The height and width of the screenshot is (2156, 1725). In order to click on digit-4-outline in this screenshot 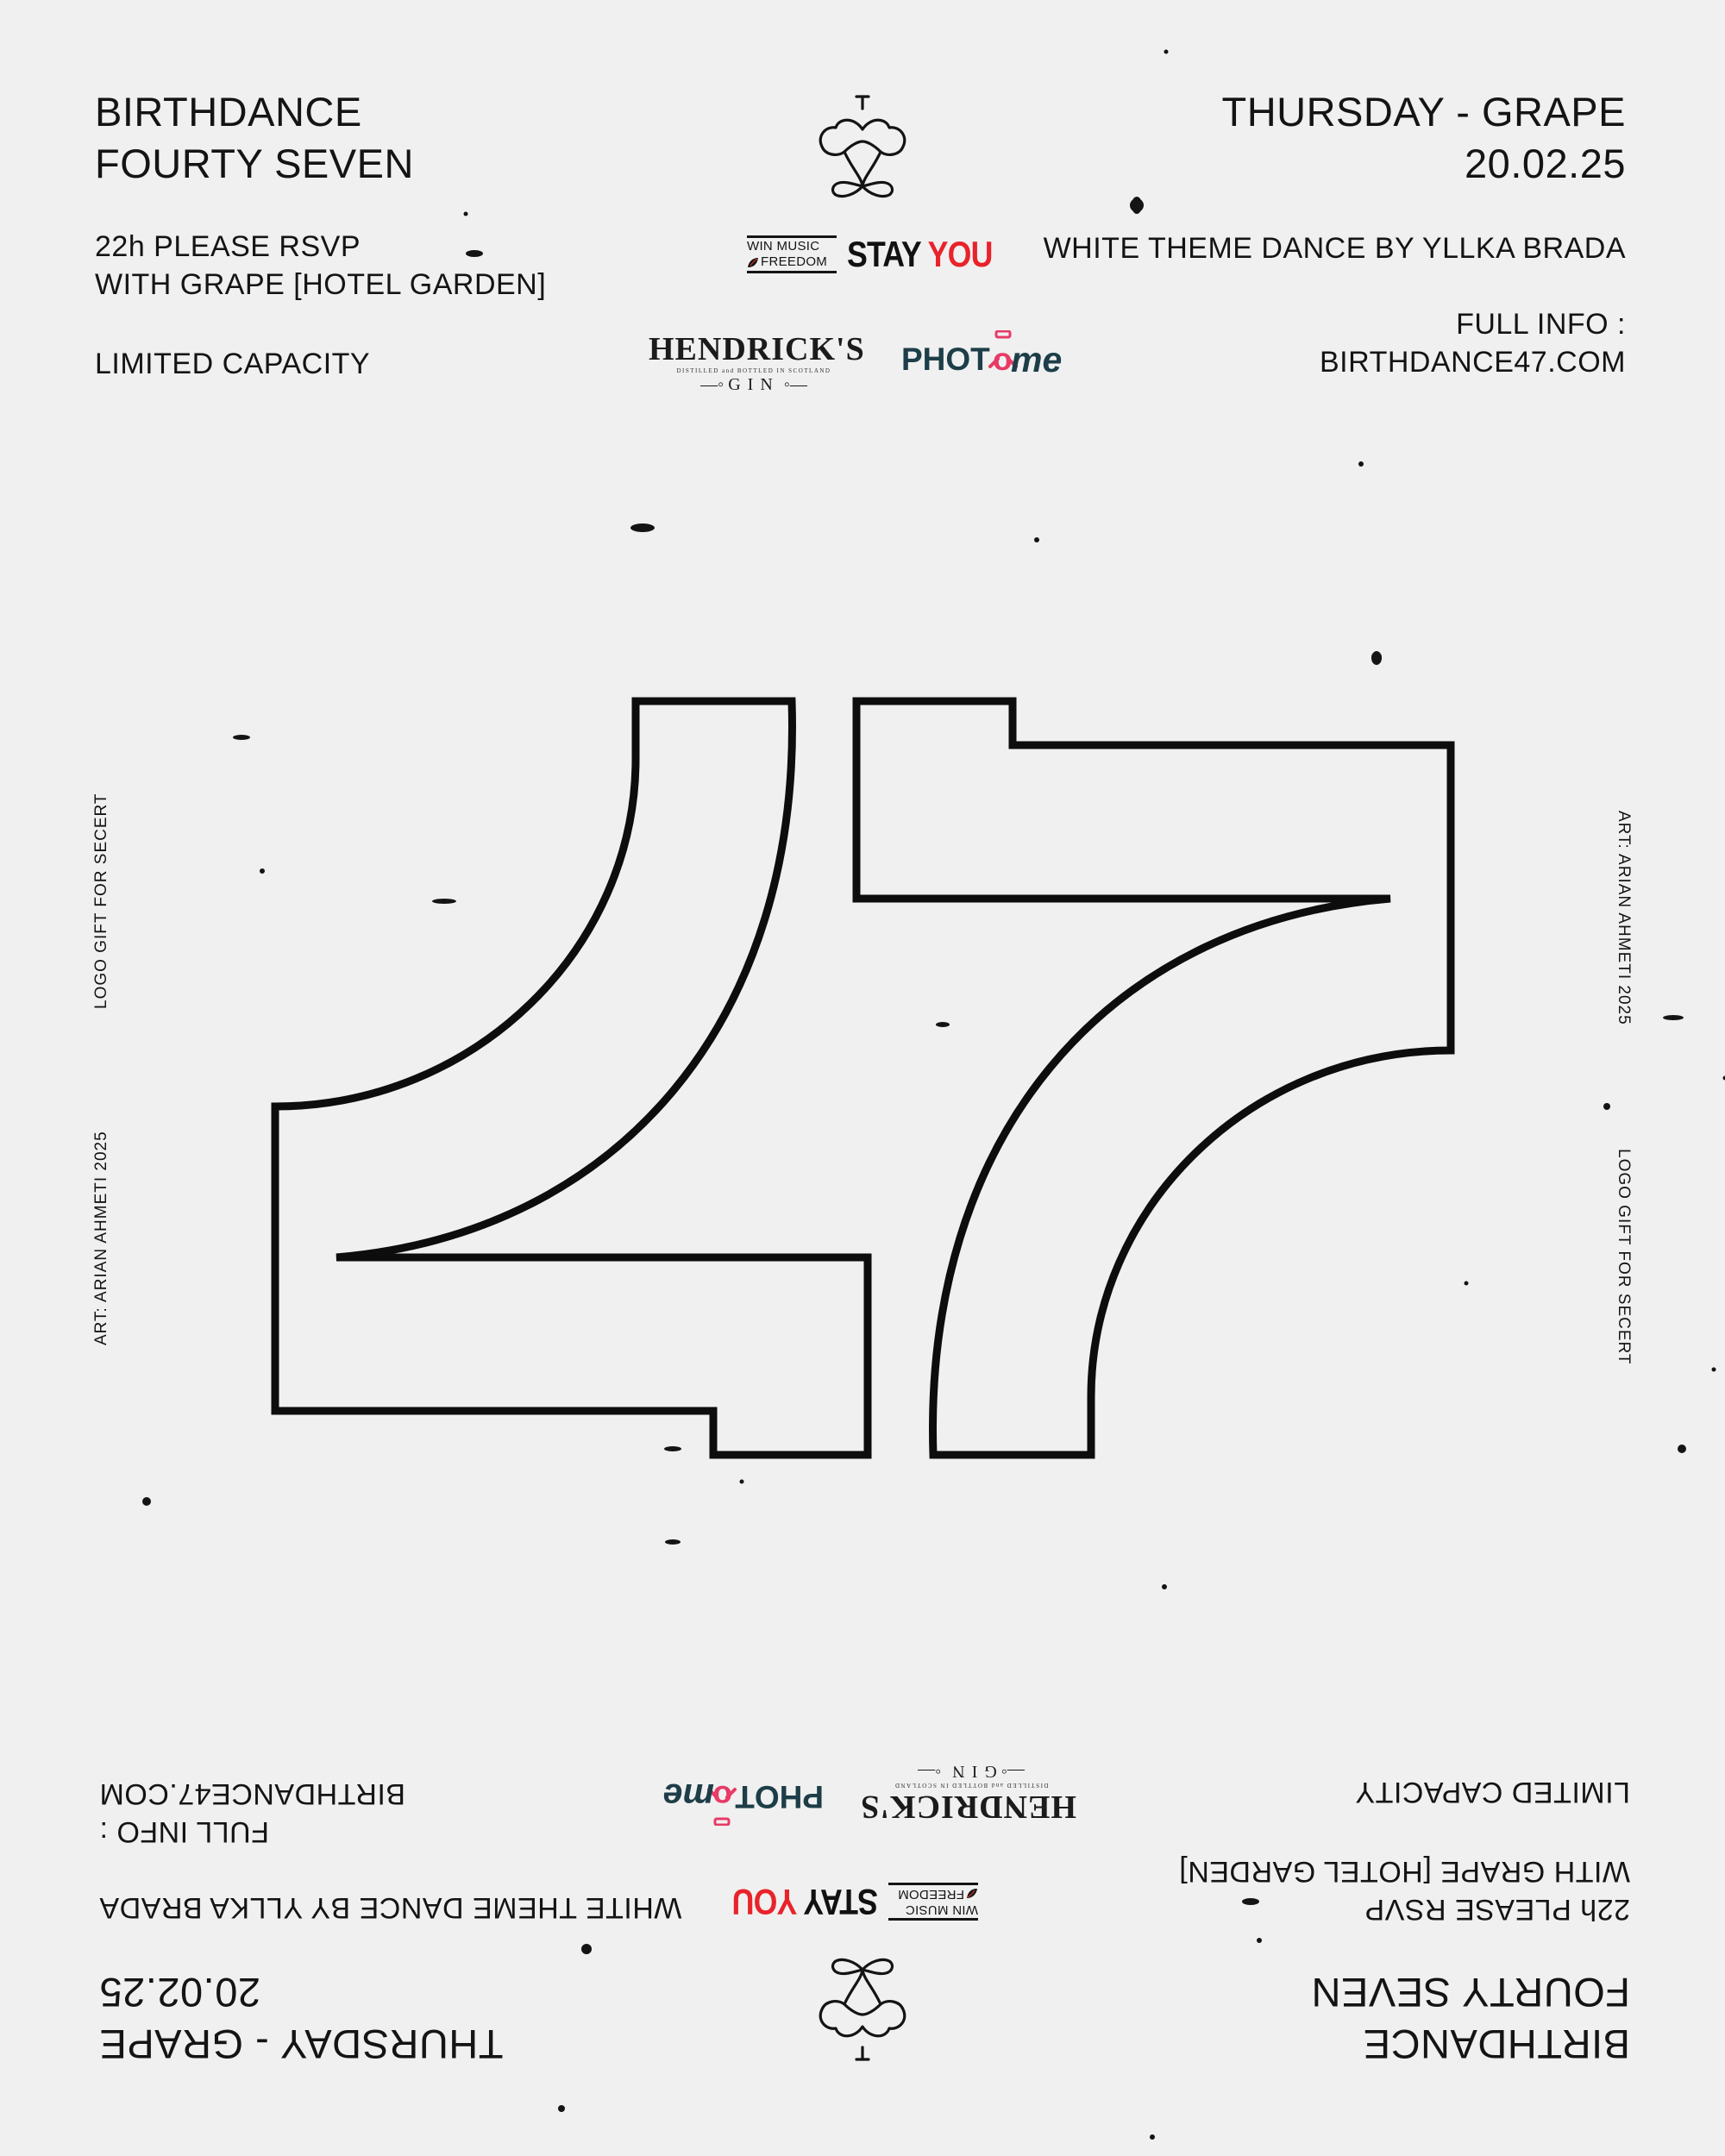, I will do `click(572, 1078)`.